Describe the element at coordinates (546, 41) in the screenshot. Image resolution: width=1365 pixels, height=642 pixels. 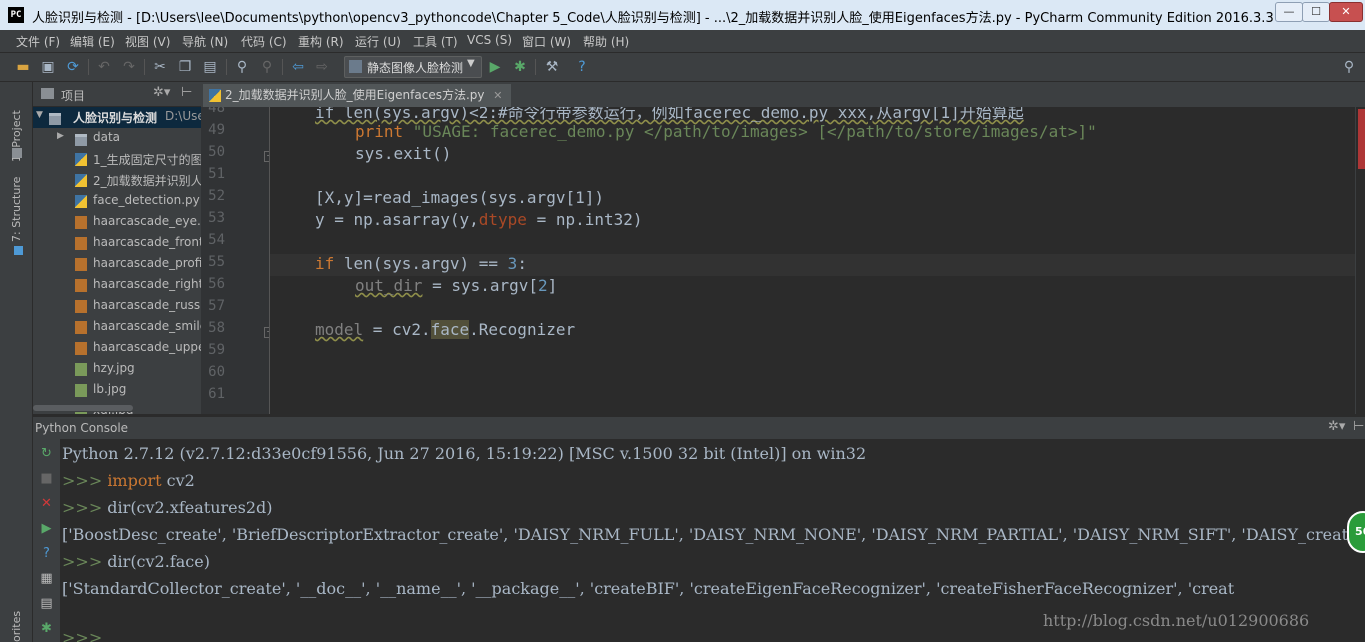
I see `menu-window: 窗口 (W)` at that location.